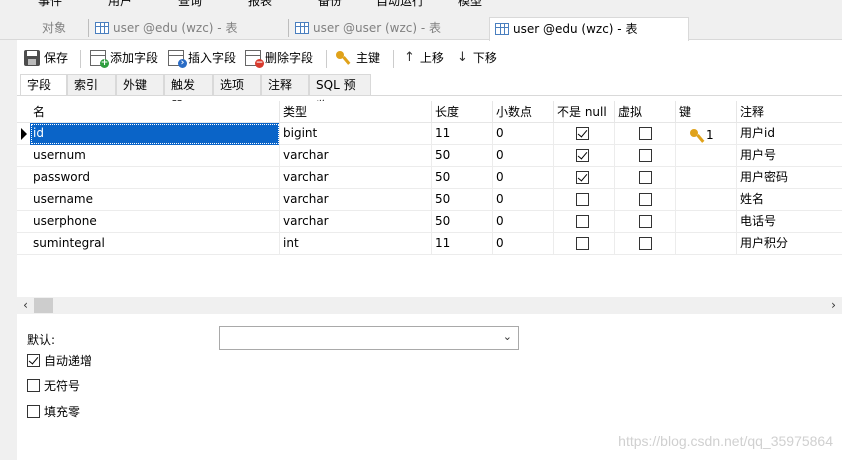 This screenshot has height=460, width=842. Describe the element at coordinates (789, 244) in the screenshot. I see `field-comment-cell: 用户积分` at that location.